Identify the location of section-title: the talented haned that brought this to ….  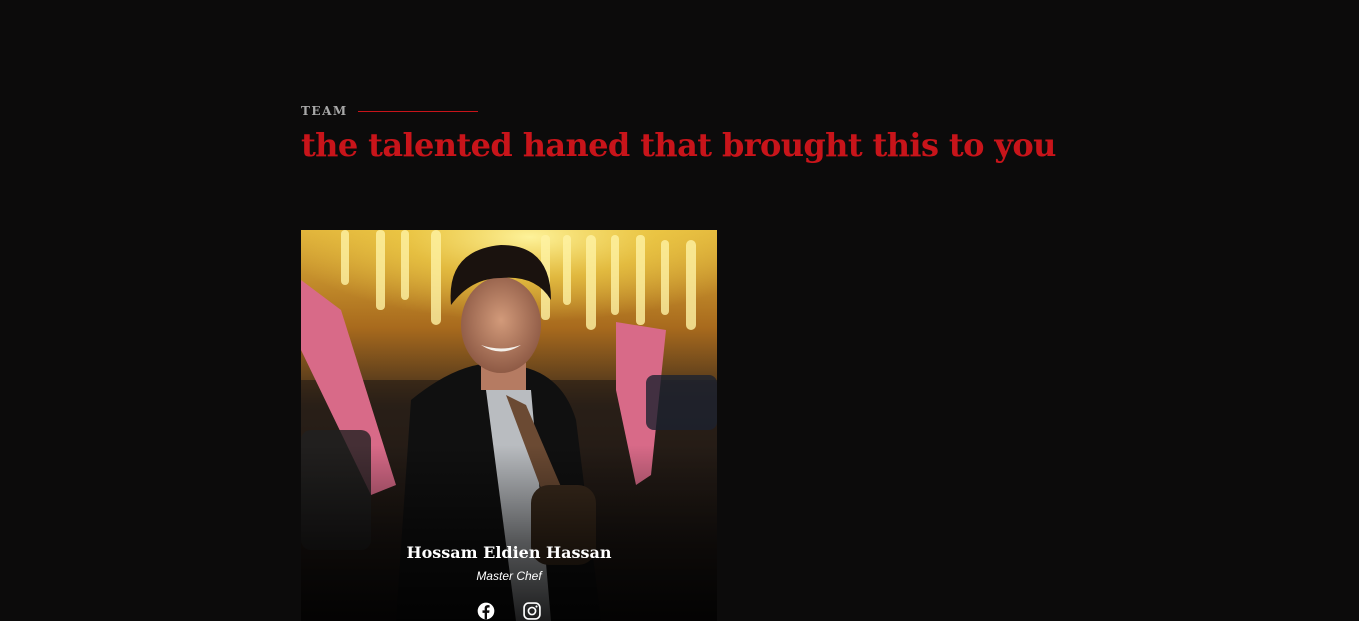
(678, 145).